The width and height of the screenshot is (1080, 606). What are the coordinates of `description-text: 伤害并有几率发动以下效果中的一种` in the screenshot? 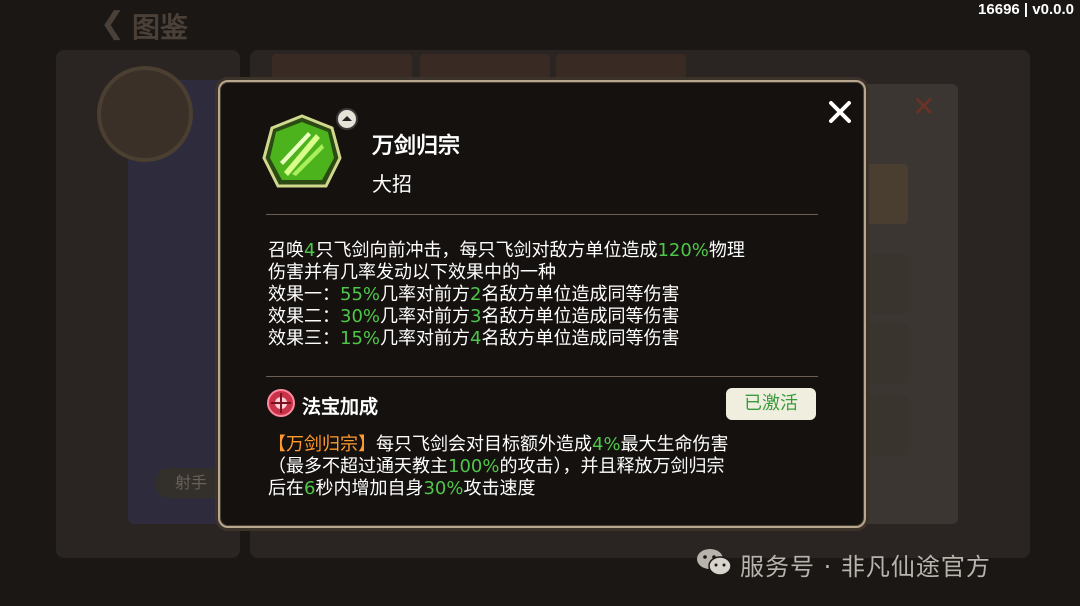 It's located at (412, 272).